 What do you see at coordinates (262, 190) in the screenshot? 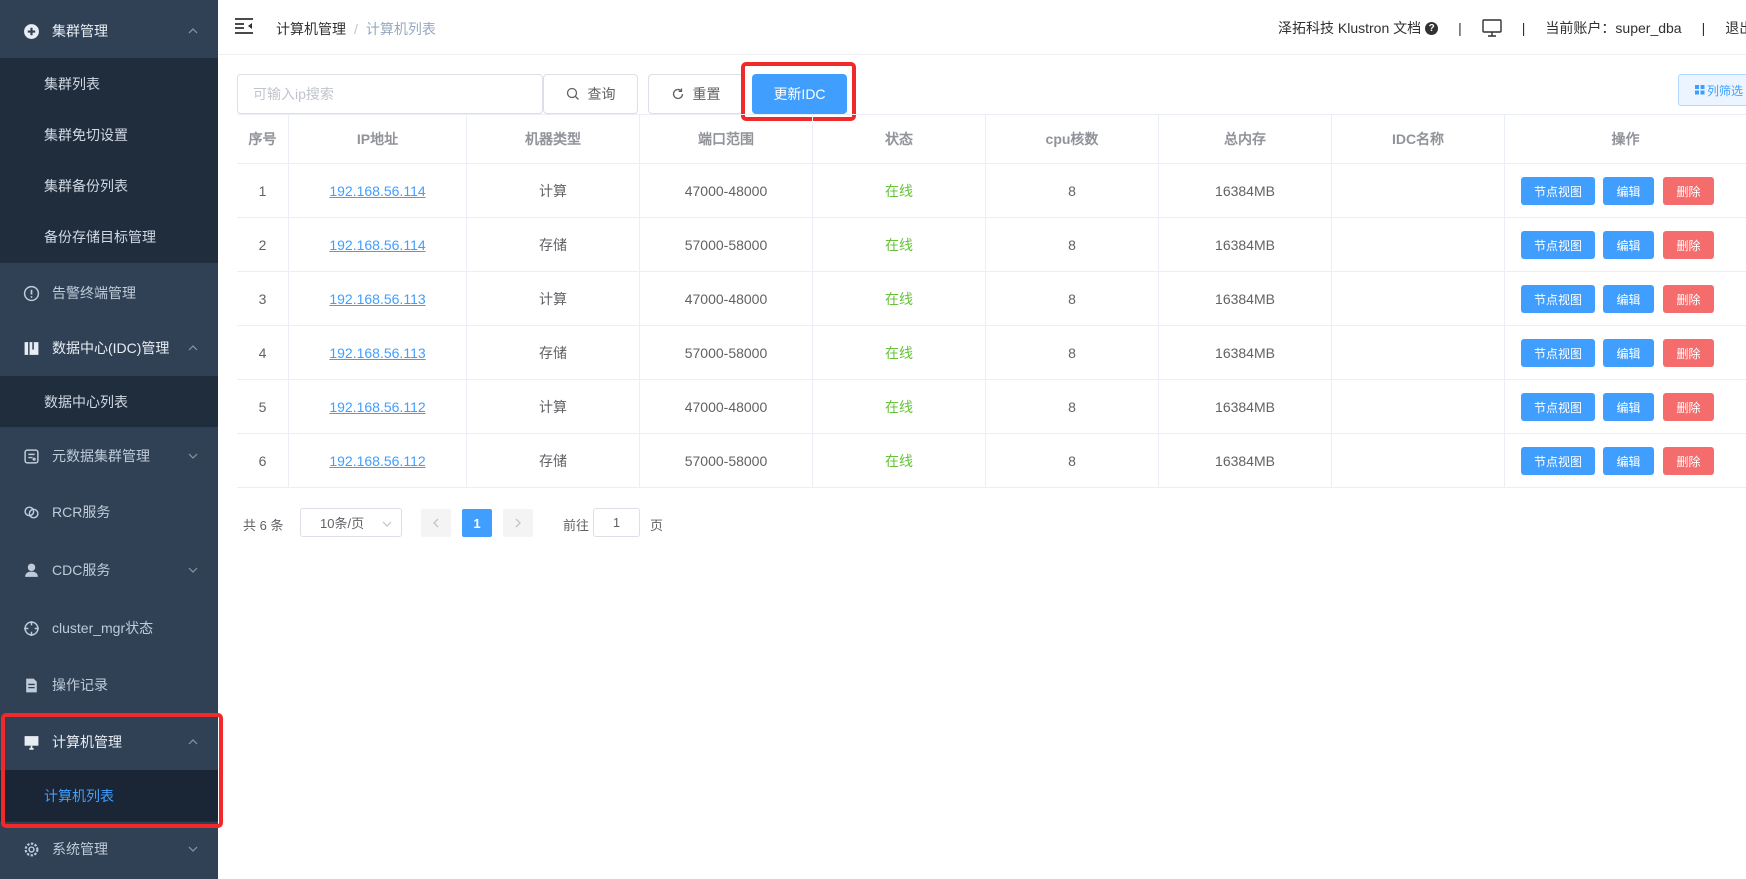
I see `cell-index-value: 1` at bounding box center [262, 190].